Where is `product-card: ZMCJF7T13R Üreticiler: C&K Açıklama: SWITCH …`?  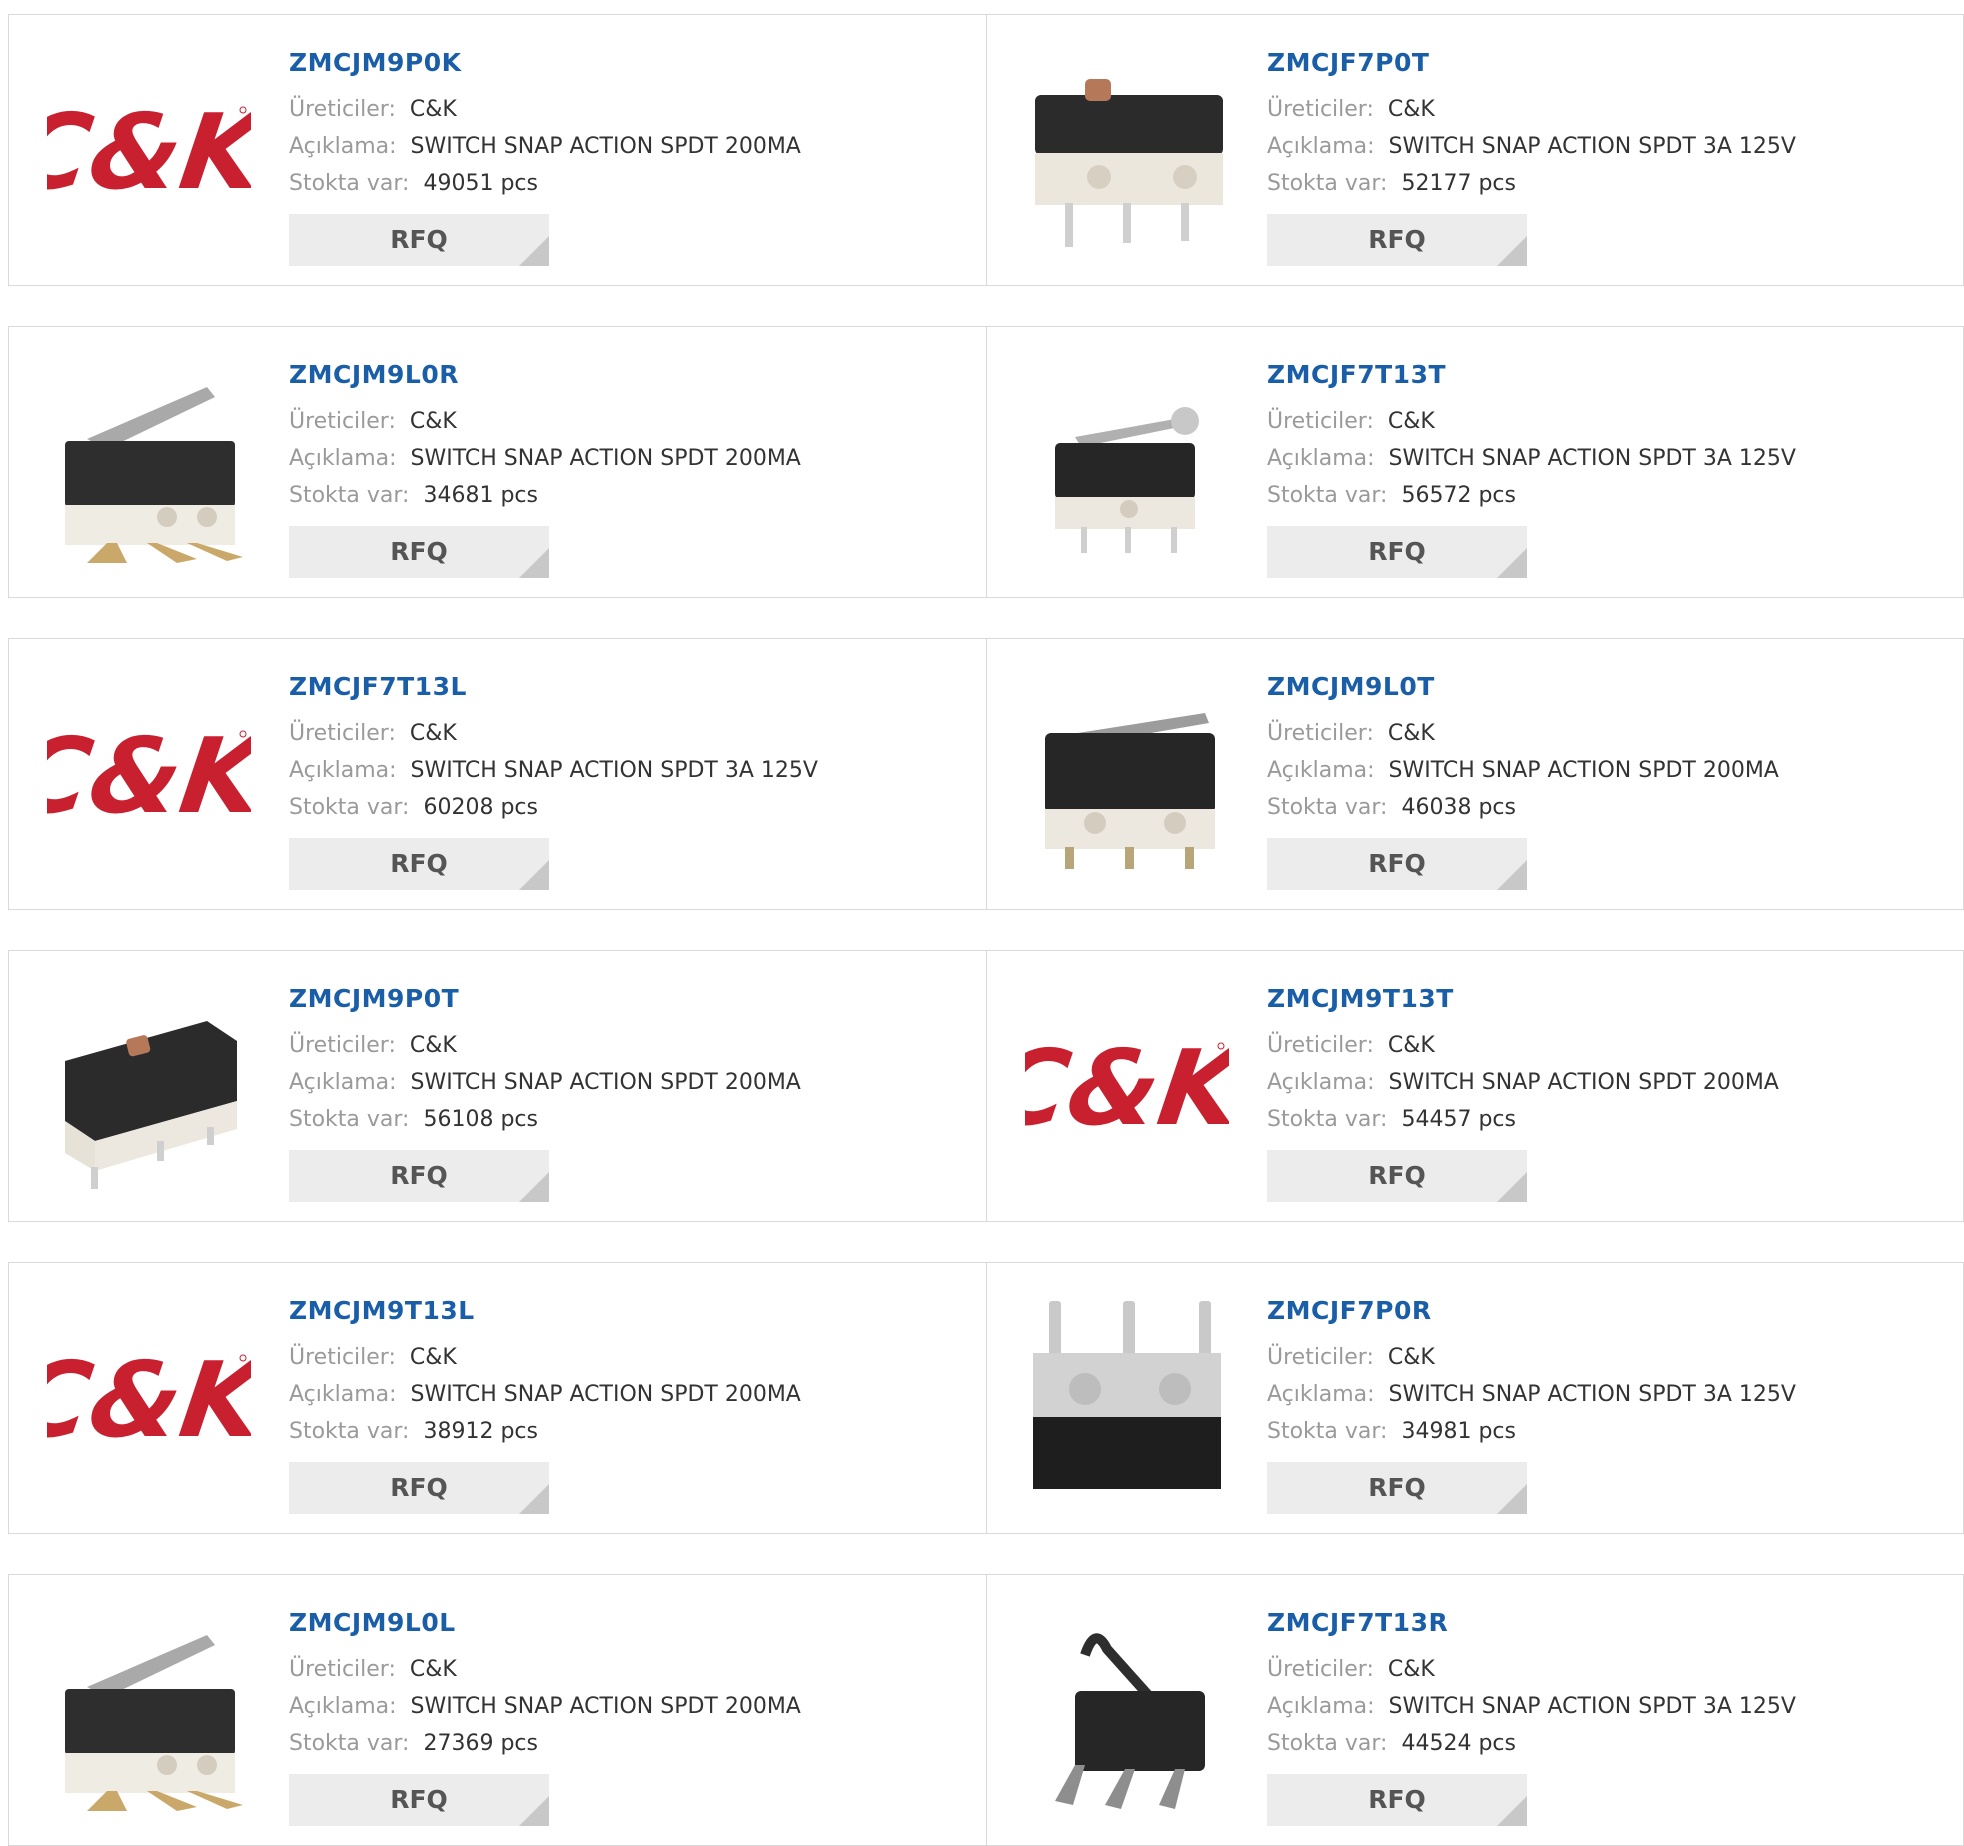
product-card: ZMCJF7T13R Üreticiler: C&K Açıklama: SWITCH … is located at coordinates (1474, 1710).